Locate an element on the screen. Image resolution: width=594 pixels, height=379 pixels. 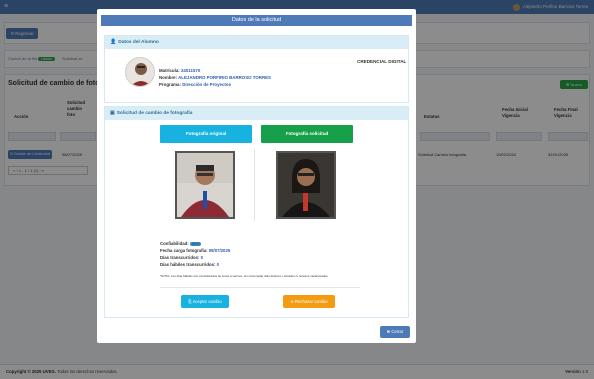
user-icon: 👤 is located at coordinates (113, 42).